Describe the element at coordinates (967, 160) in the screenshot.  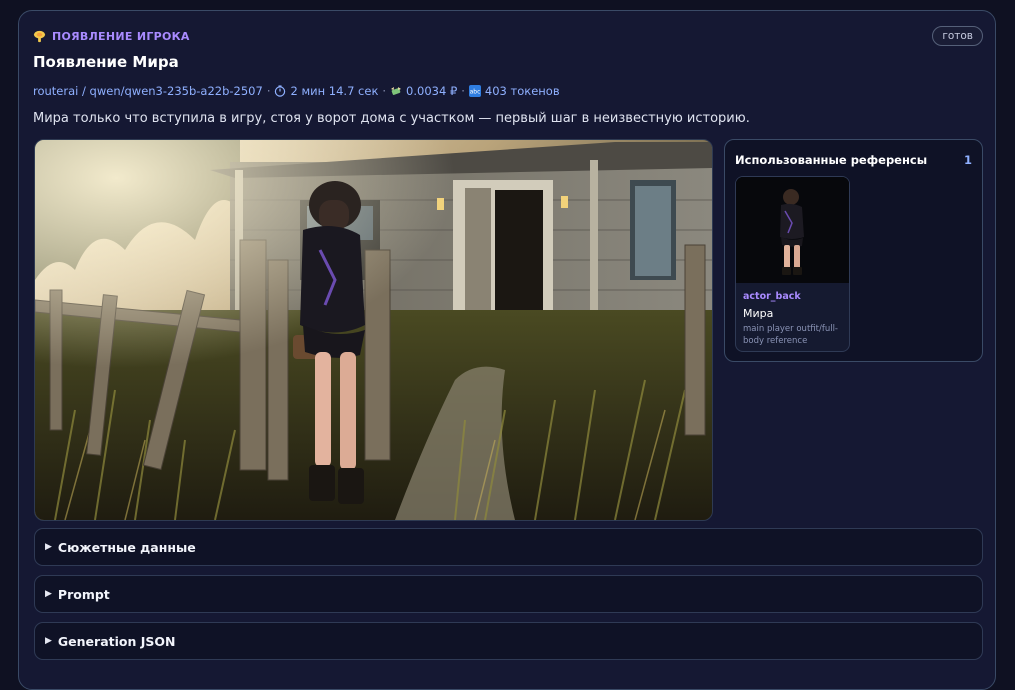
I see `references-count: 1` at that location.